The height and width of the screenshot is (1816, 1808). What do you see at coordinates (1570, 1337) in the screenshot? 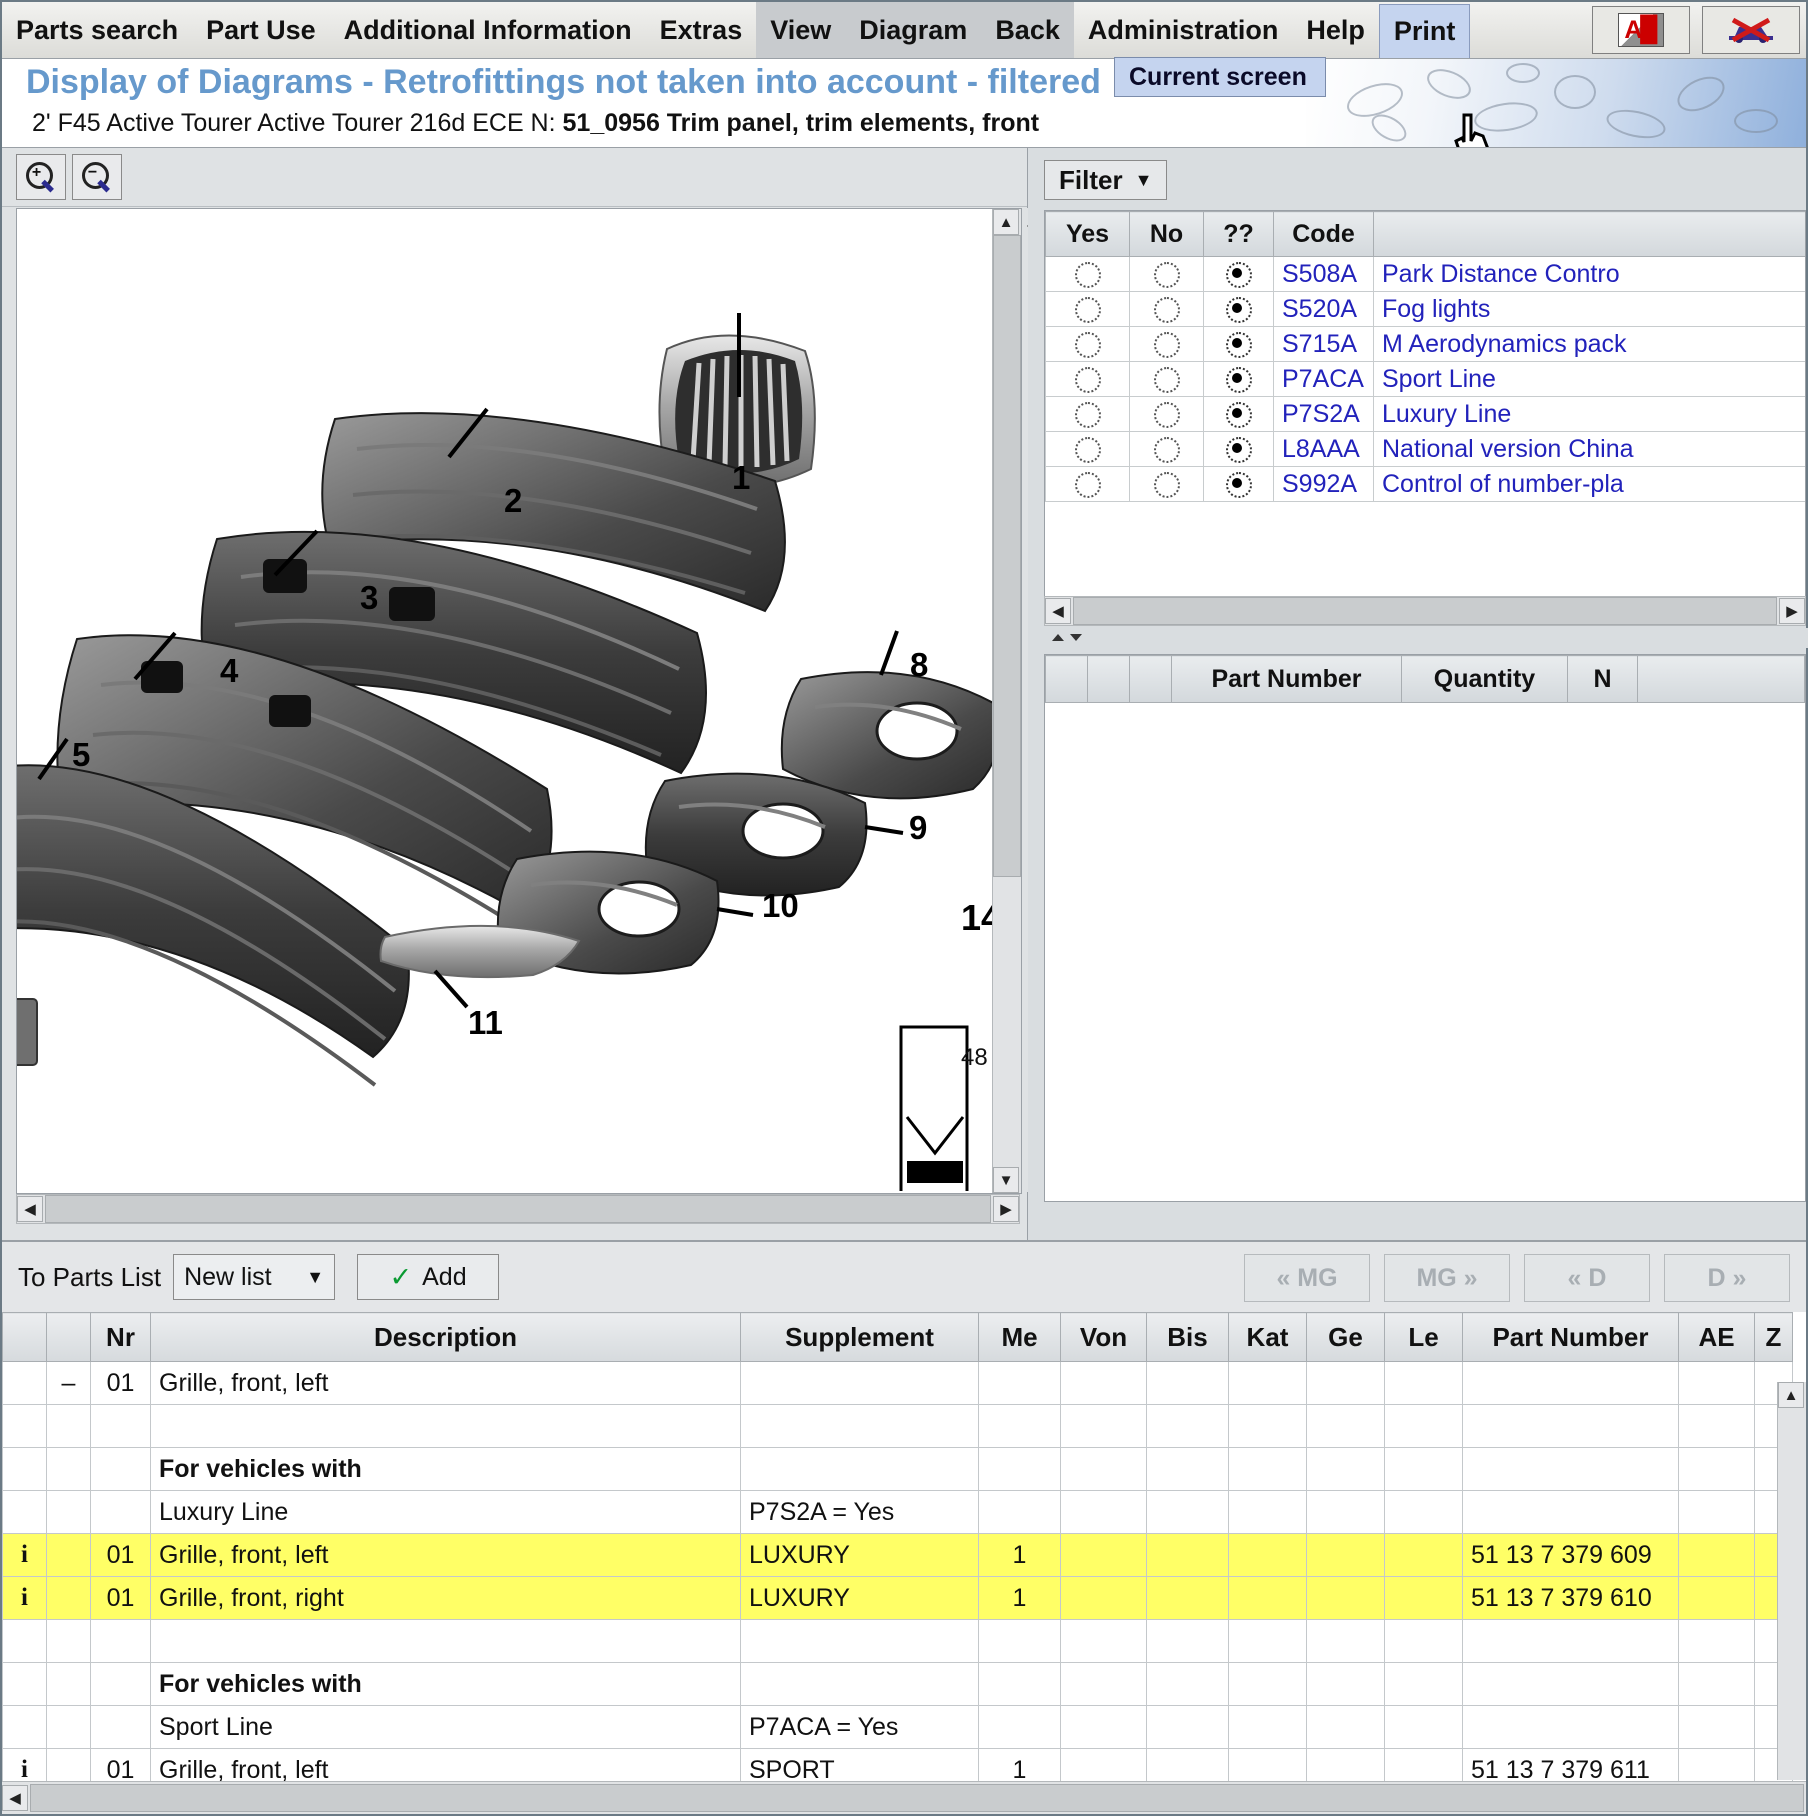
I see `grid-col-part-number: Part Number` at bounding box center [1570, 1337].